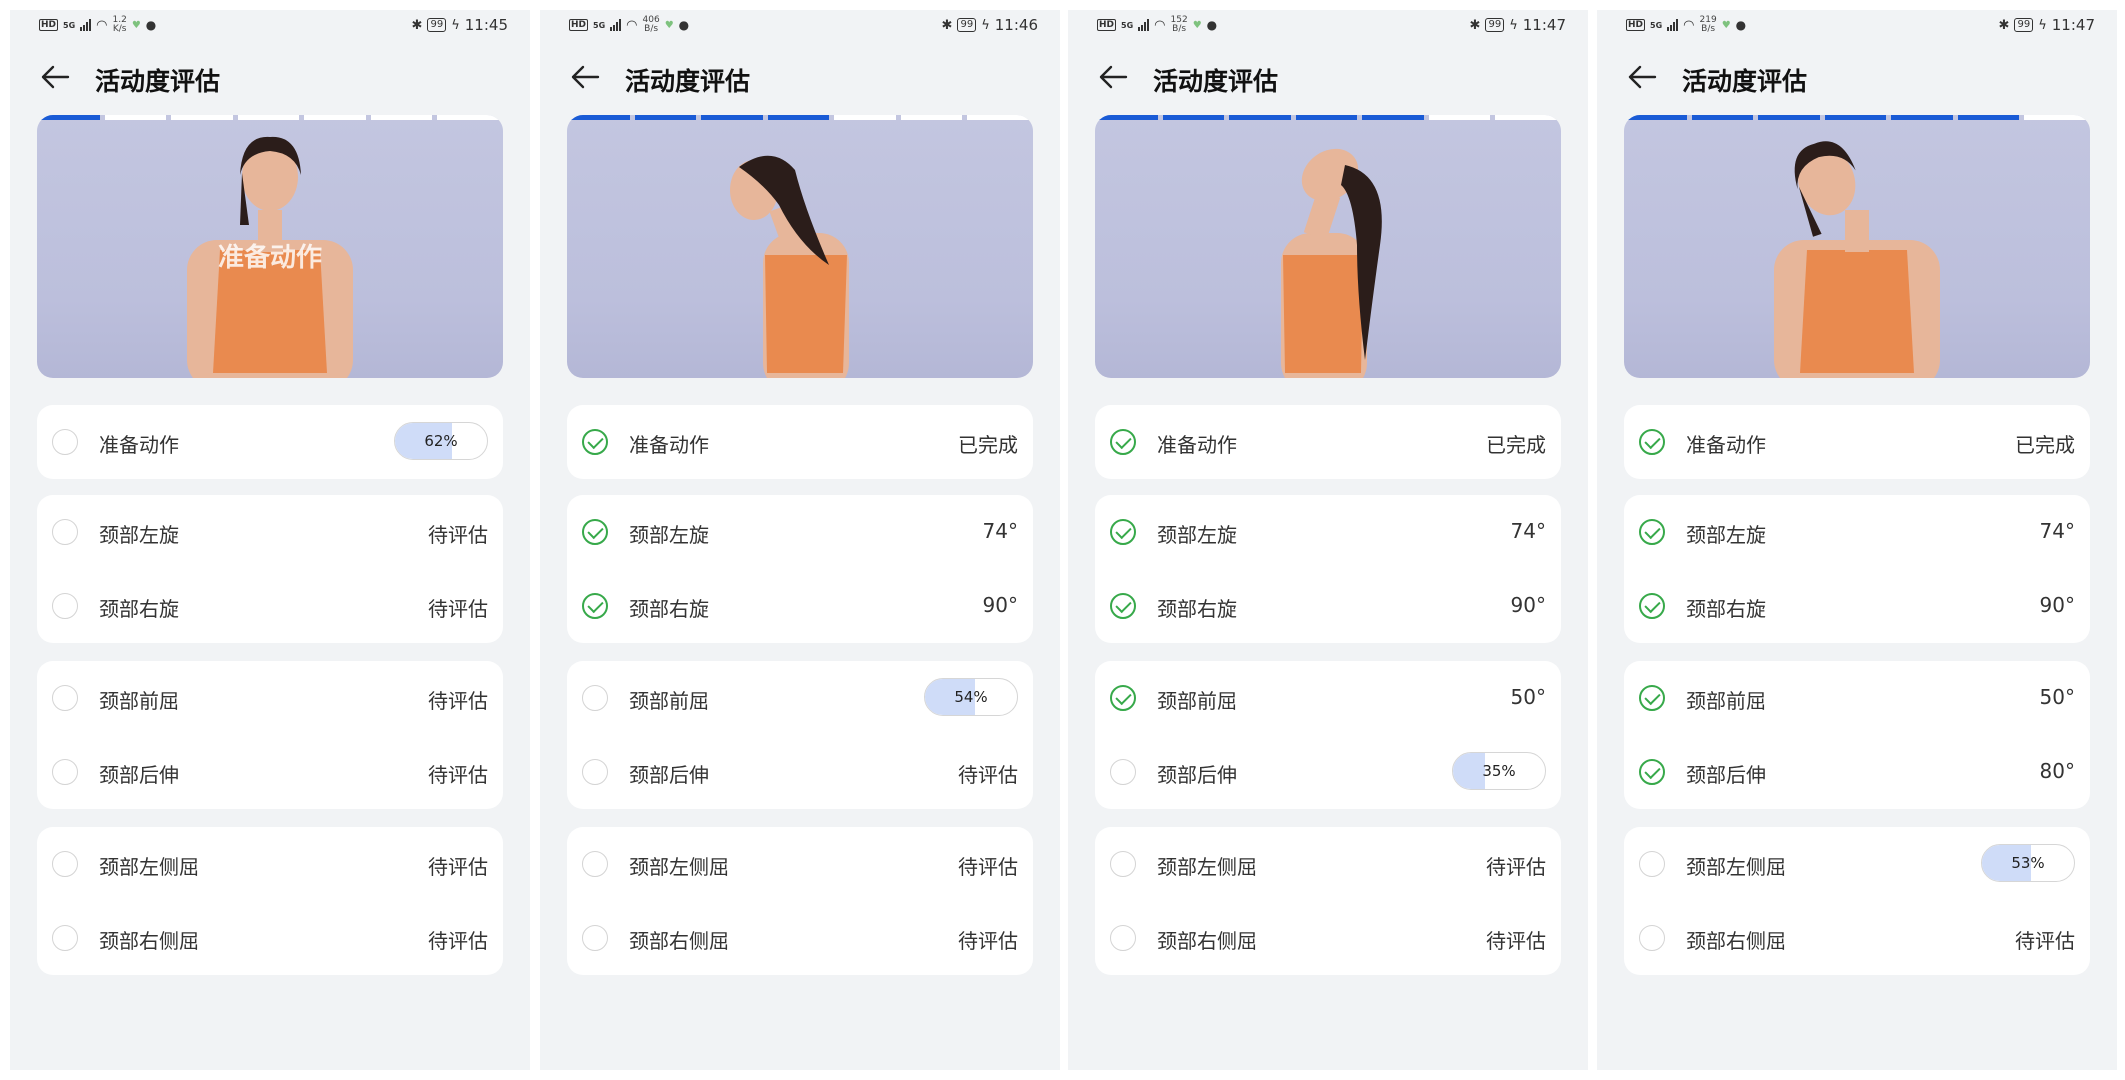 The width and height of the screenshot is (2125, 1080). I want to click on card-group-1: 准备动作 62%, so click(270, 442).